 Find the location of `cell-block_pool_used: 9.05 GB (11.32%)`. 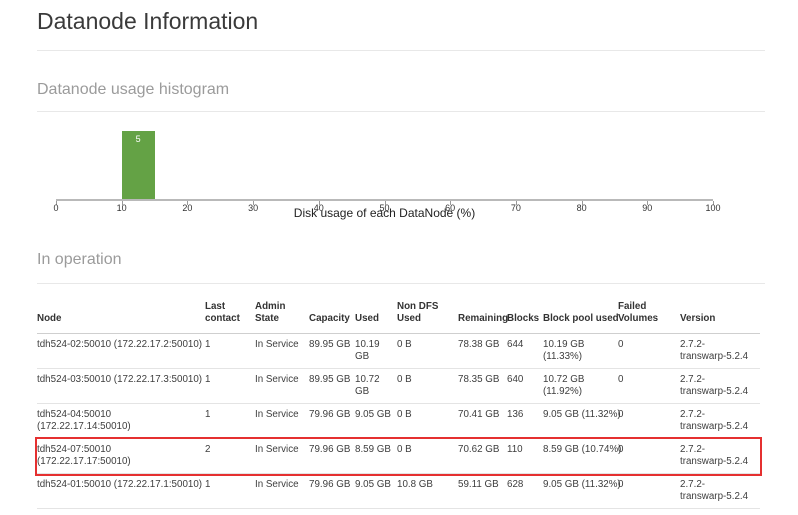

cell-block_pool_used: 9.05 GB (11.32%) is located at coordinates (582, 491).